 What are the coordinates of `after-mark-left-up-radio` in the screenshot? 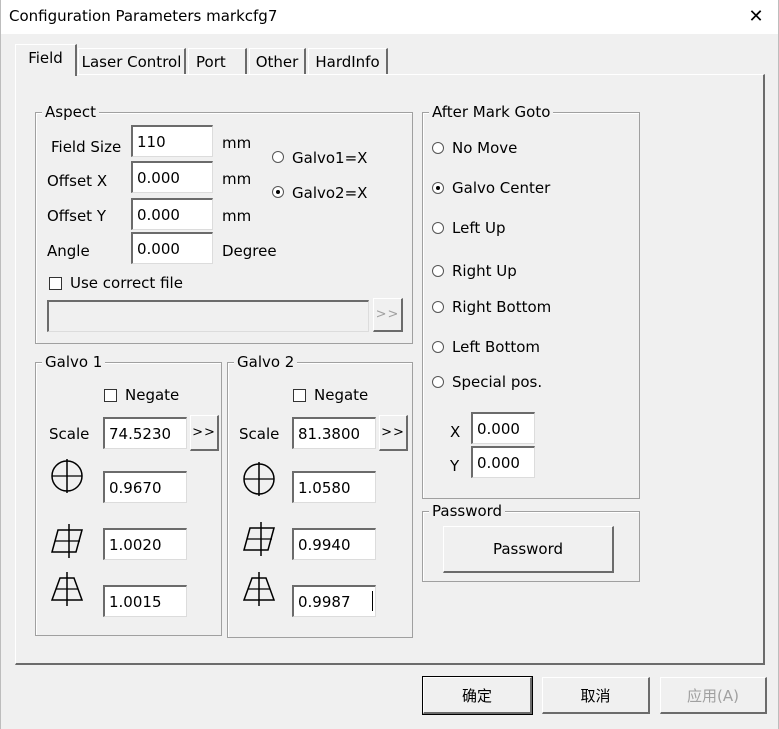 It's located at (438, 228).